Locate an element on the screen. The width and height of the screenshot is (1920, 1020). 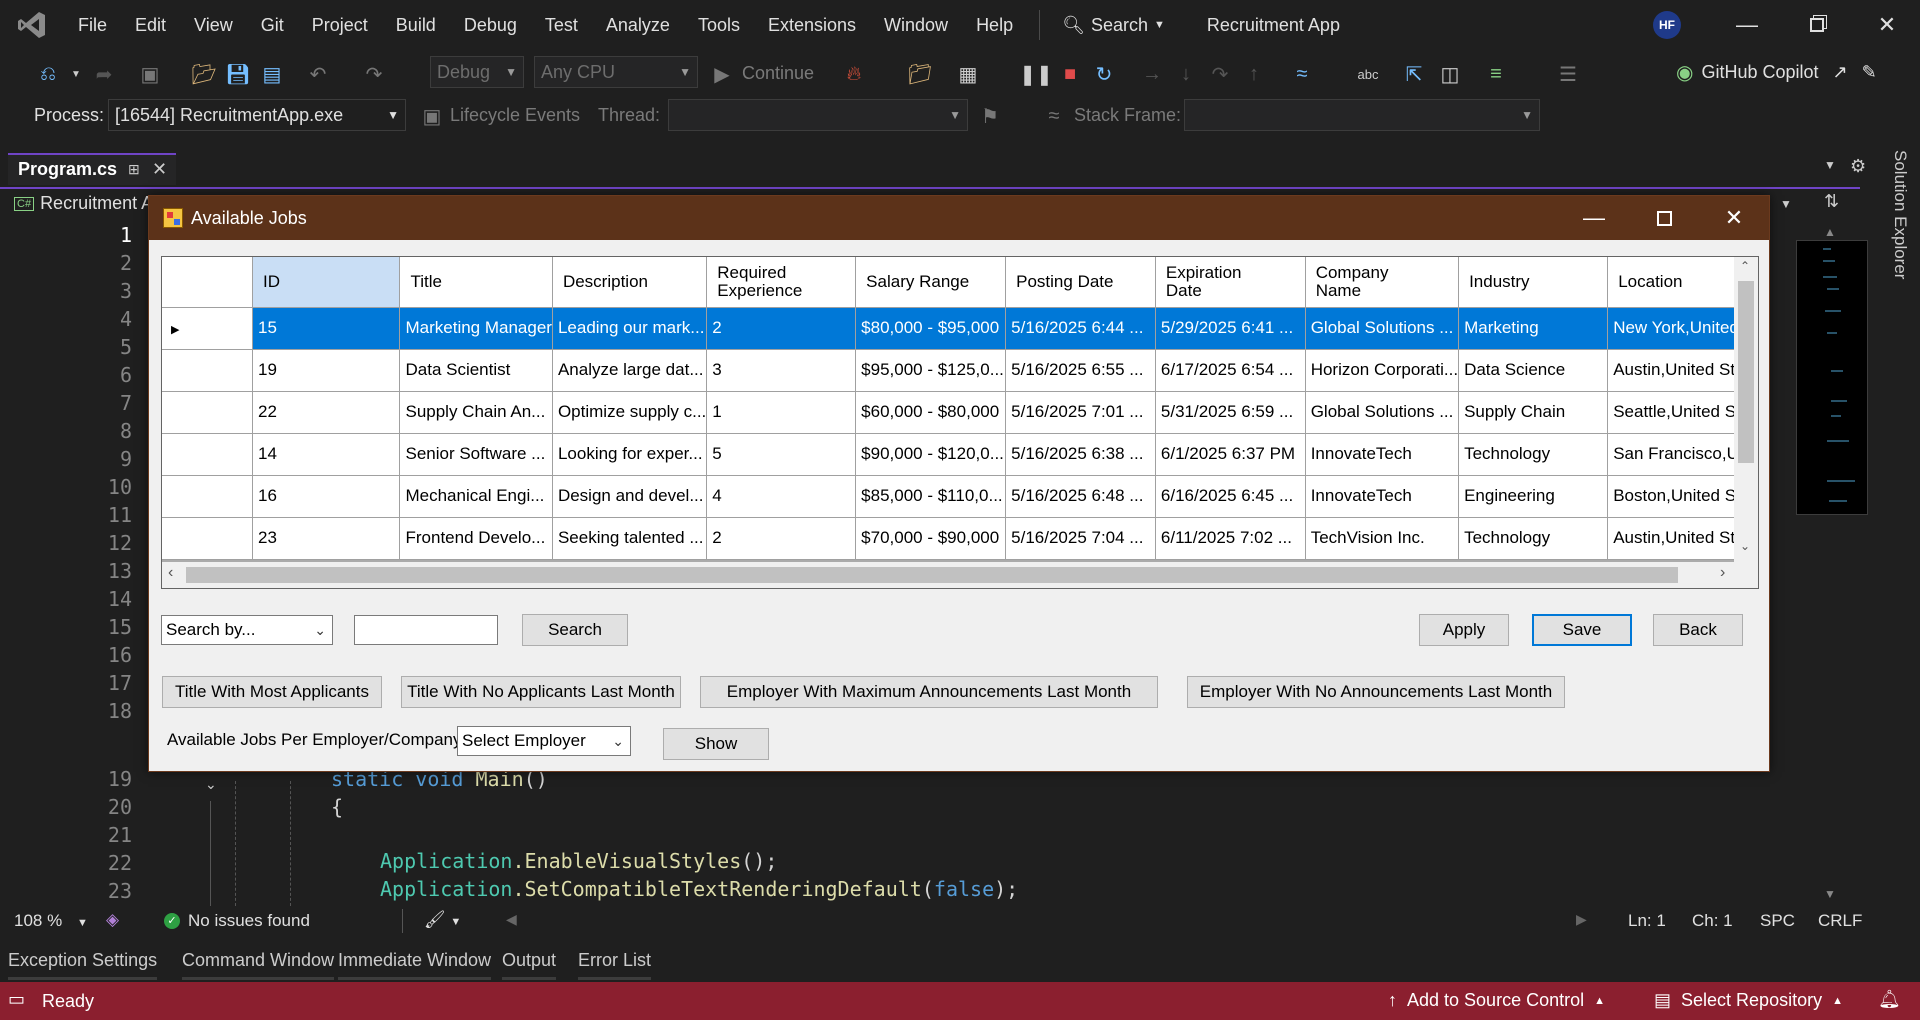
scroll-left-icon: ◀ is located at coordinates (511, 919).